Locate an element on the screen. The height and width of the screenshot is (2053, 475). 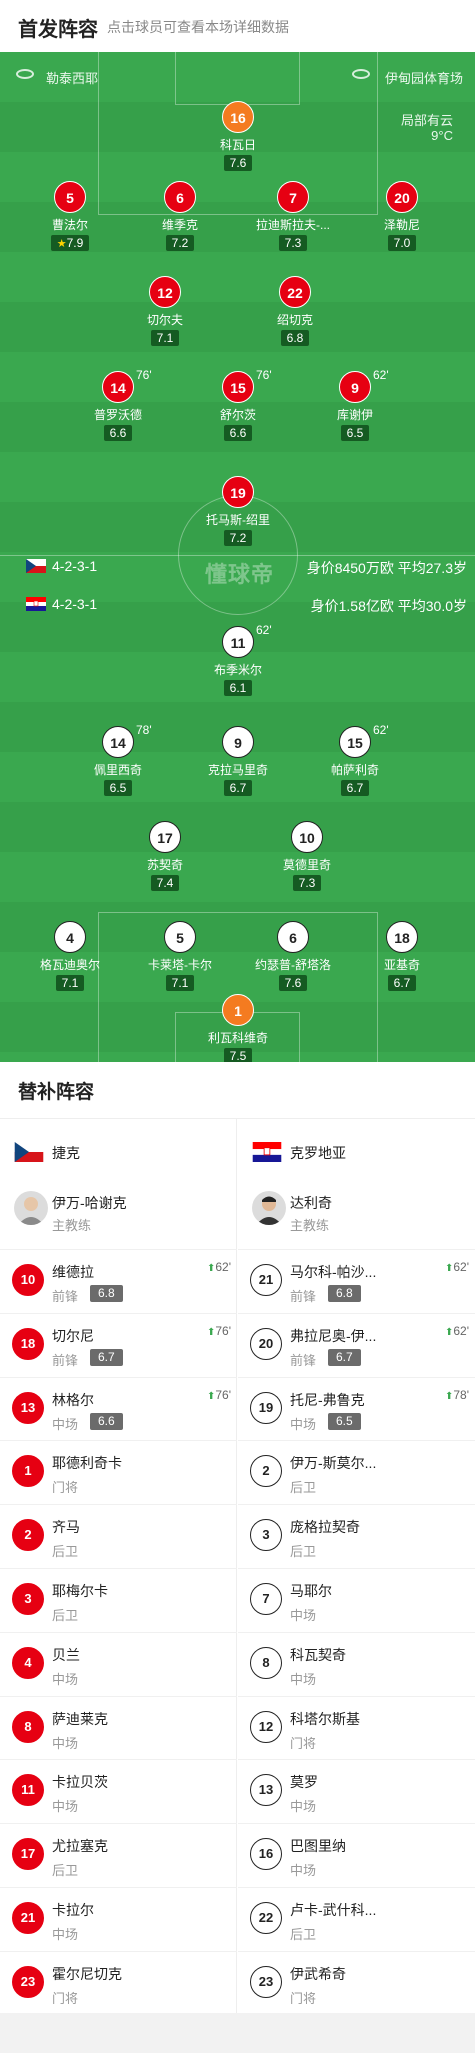
player-6: 6 维季克 7.2 is located at coordinates (180, 216).